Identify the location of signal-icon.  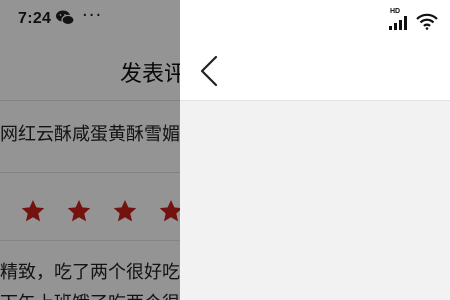
(398, 23).